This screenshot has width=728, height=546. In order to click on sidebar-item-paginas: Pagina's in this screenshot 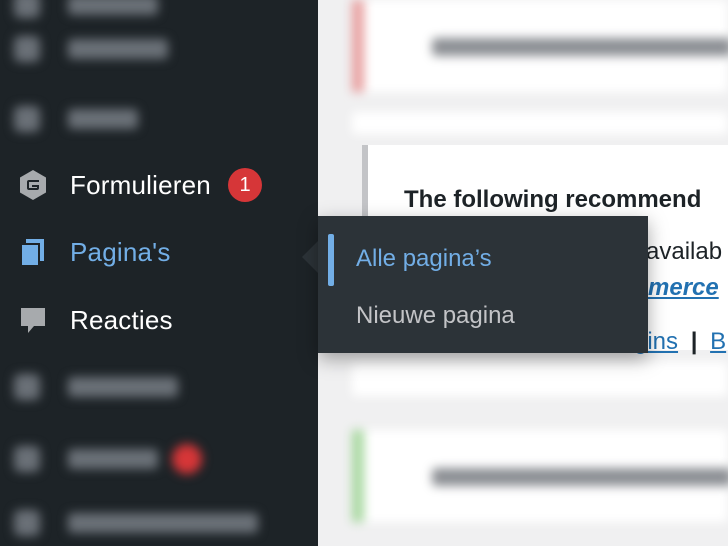, I will do `click(159, 252)`.